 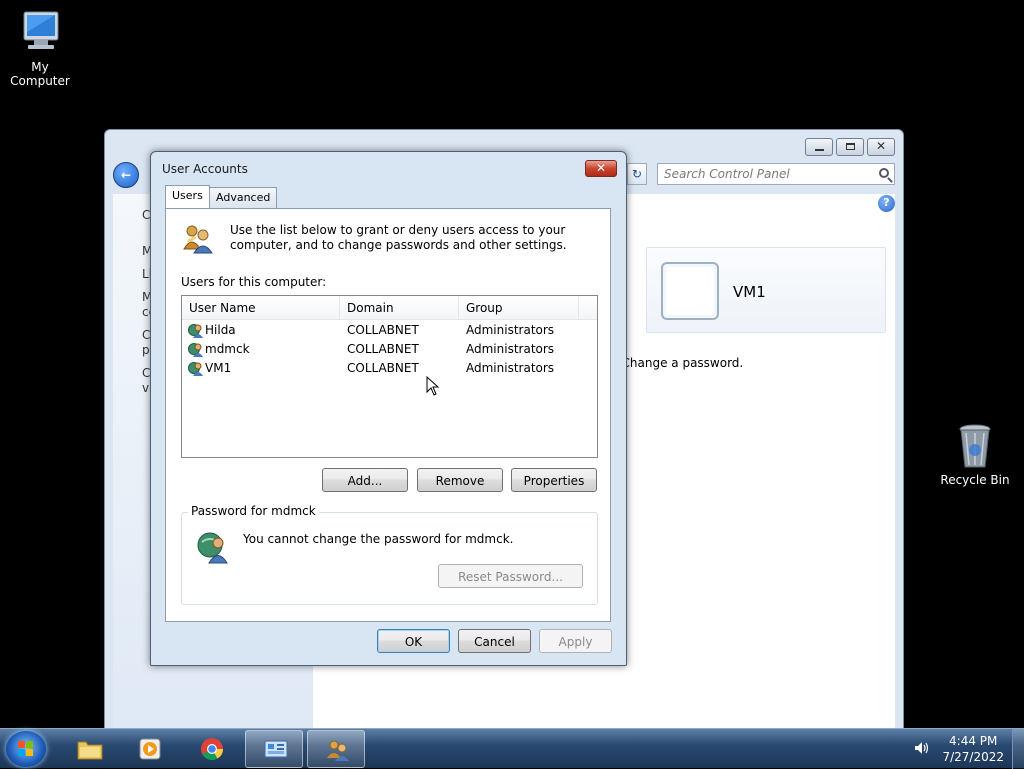 What do you see at coordinates (884, 173) in the screenshot?
I see `search-icon` at bounding box center [884, 173].